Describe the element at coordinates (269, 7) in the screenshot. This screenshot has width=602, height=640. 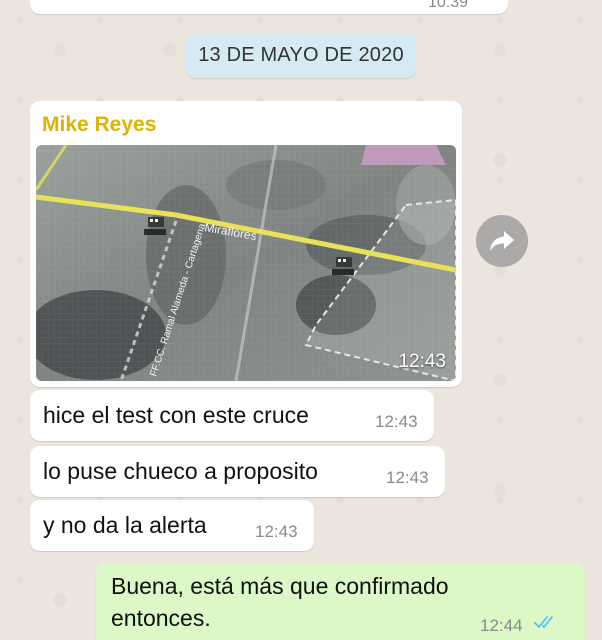
I see `previous-message-bubble: 10:39` at that location.